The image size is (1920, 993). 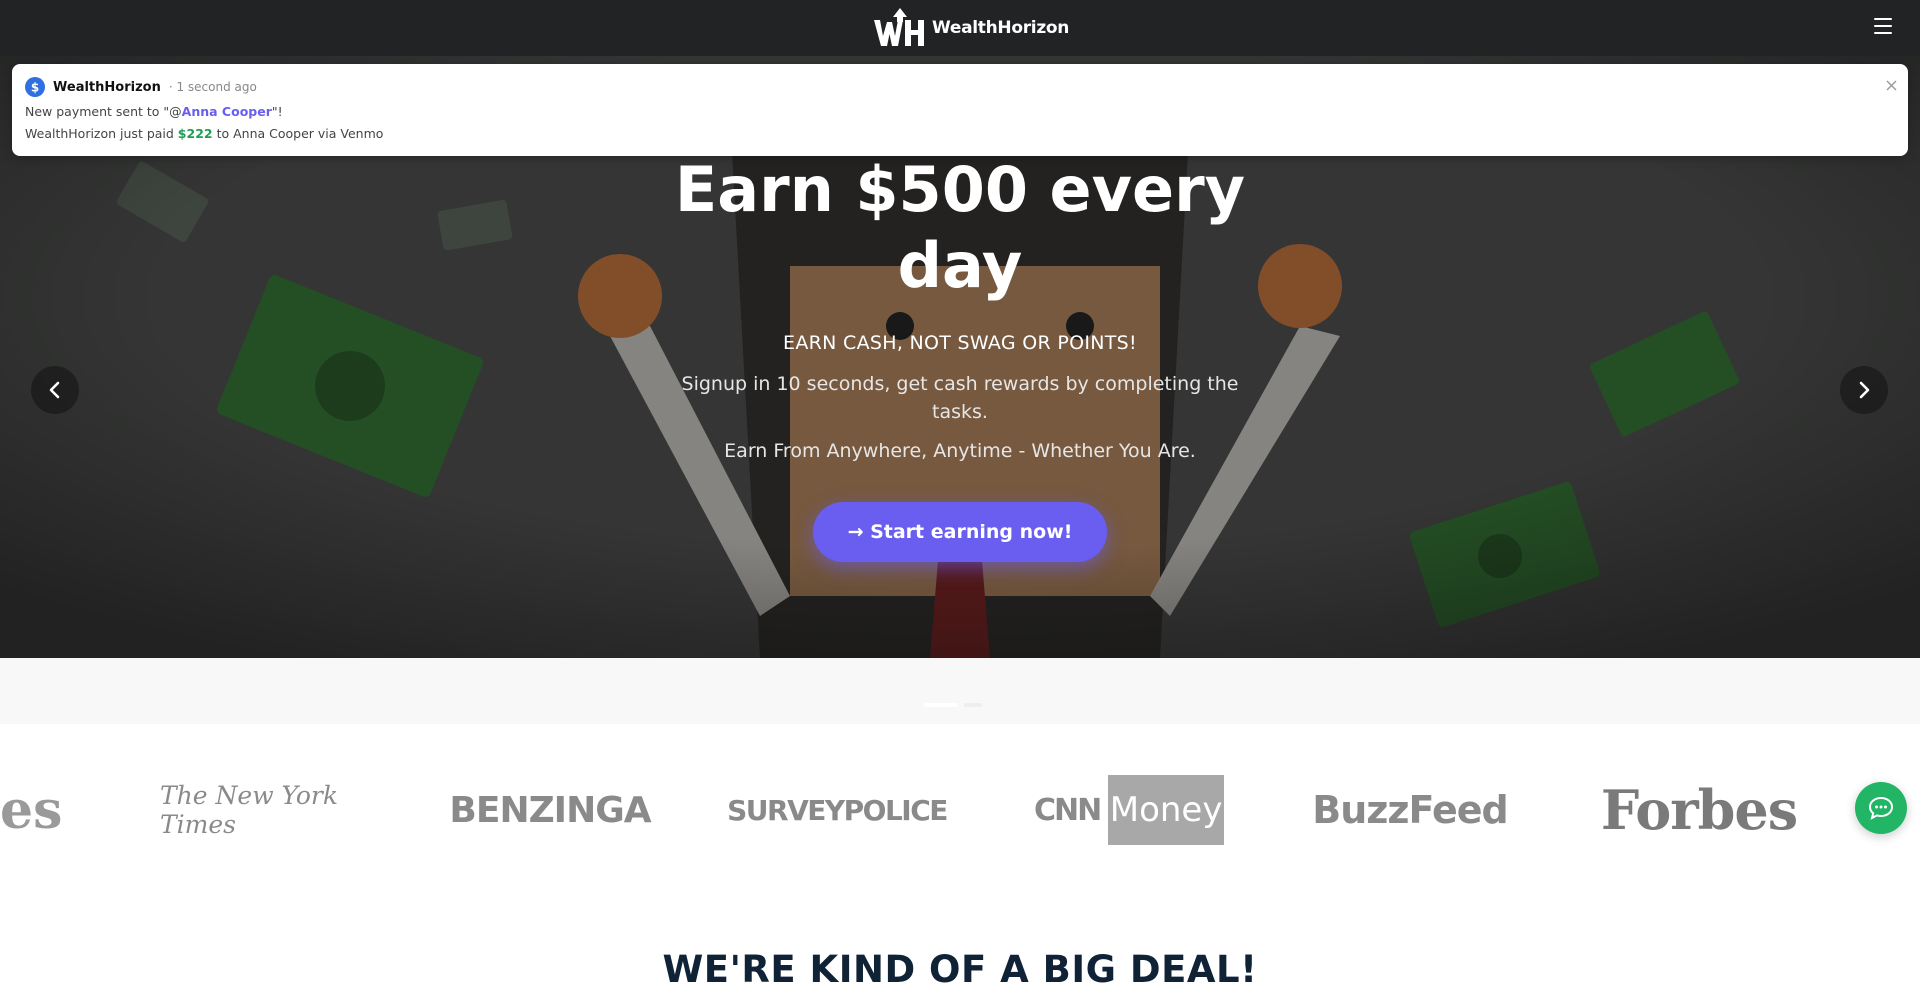 I want to click on cnn-text: CNN, so click(x=1068, y=810).